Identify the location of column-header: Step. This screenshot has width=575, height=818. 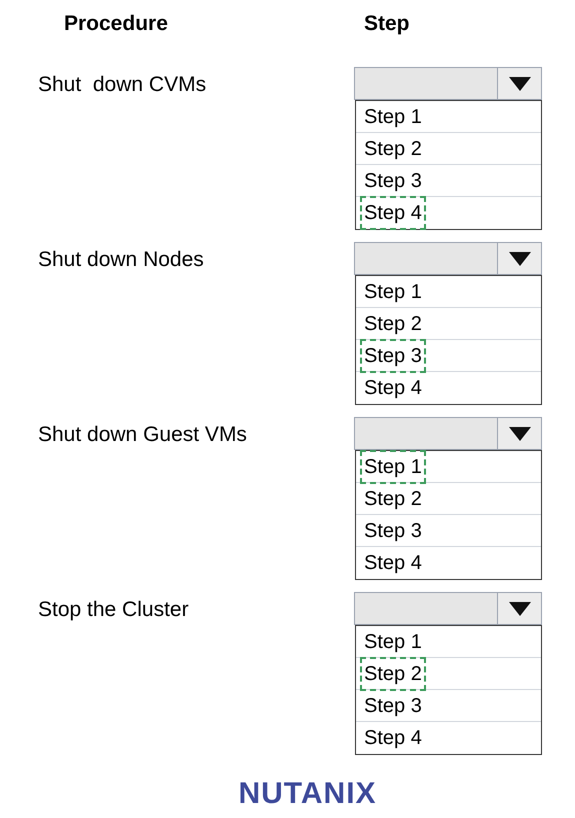
(387, 24).